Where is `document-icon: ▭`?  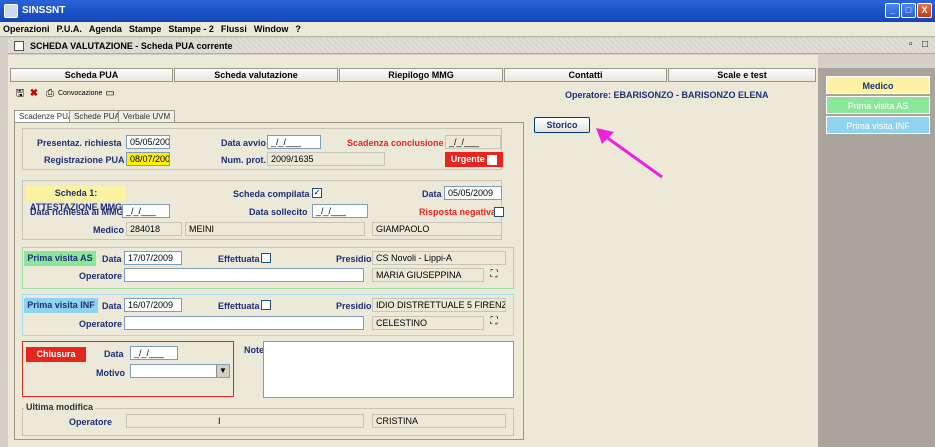 document-icon: ▭ is located at coordinates (110, 94).